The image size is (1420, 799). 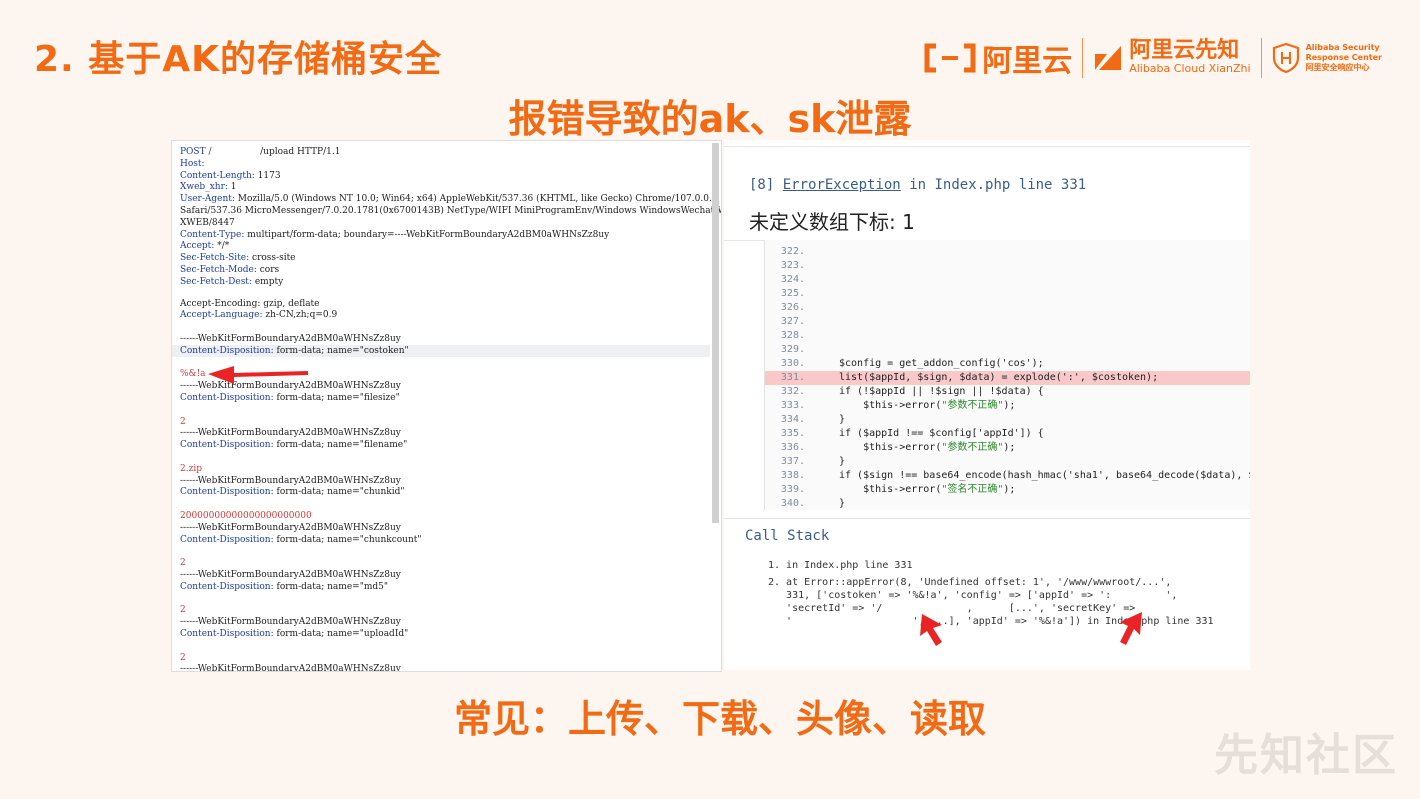 I want to click on call-stack-title: Call Stack, so click(x=787, y=536).